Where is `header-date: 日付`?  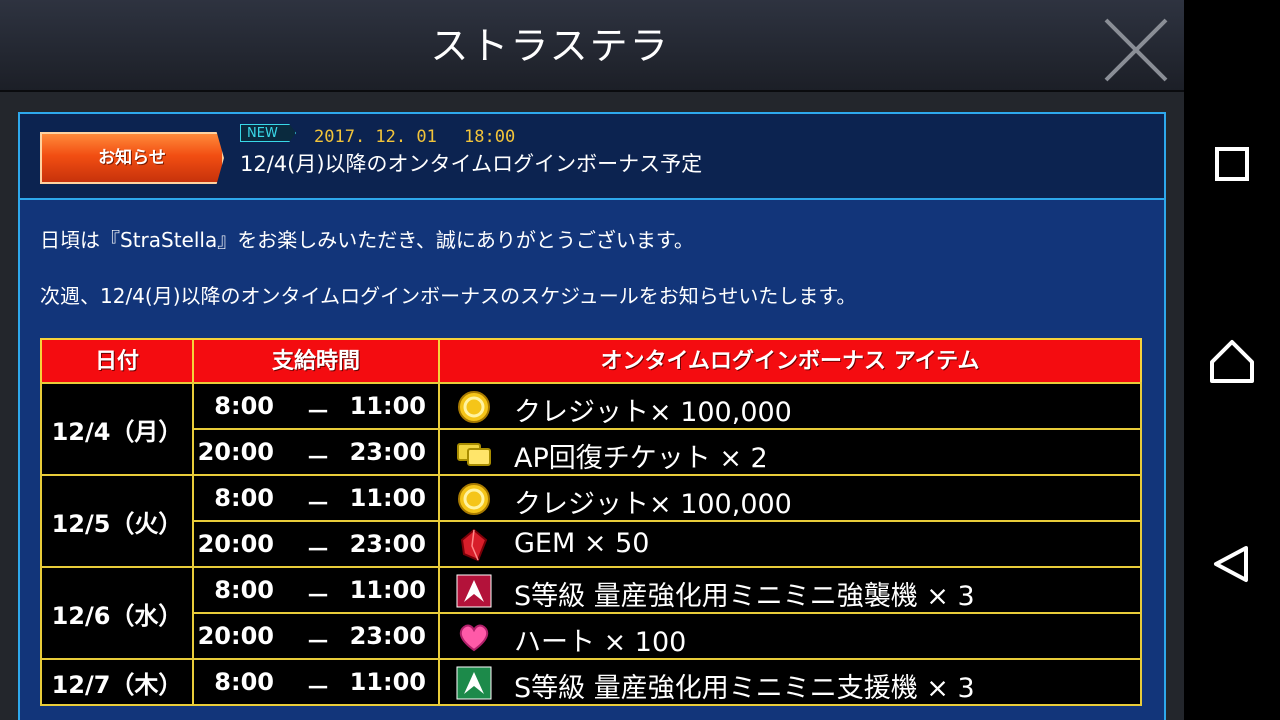 header-date: 日付 is located at coordinates (117, 361).